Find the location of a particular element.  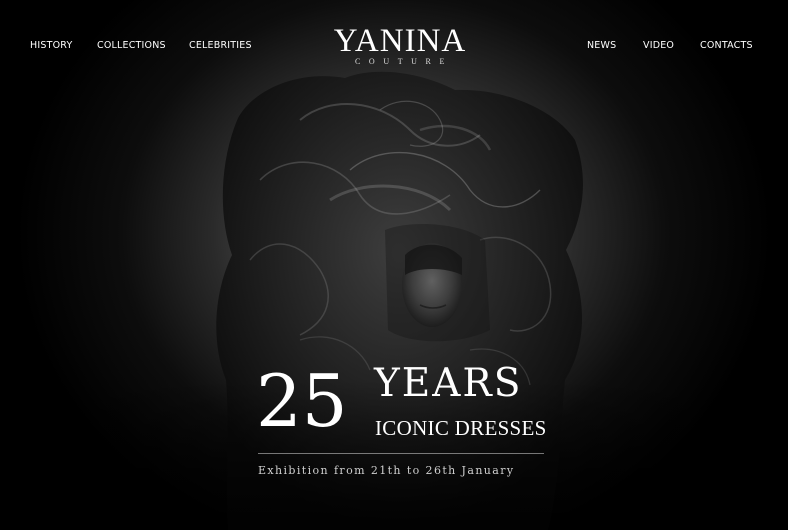

logo: YANINA COUTURE is located at coordinates (400, 45).